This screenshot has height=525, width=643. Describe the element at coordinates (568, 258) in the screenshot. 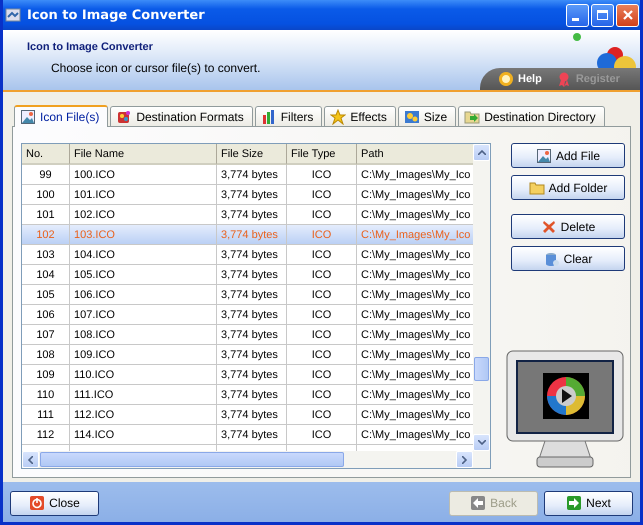

I see `side-button: Clear` at that location.